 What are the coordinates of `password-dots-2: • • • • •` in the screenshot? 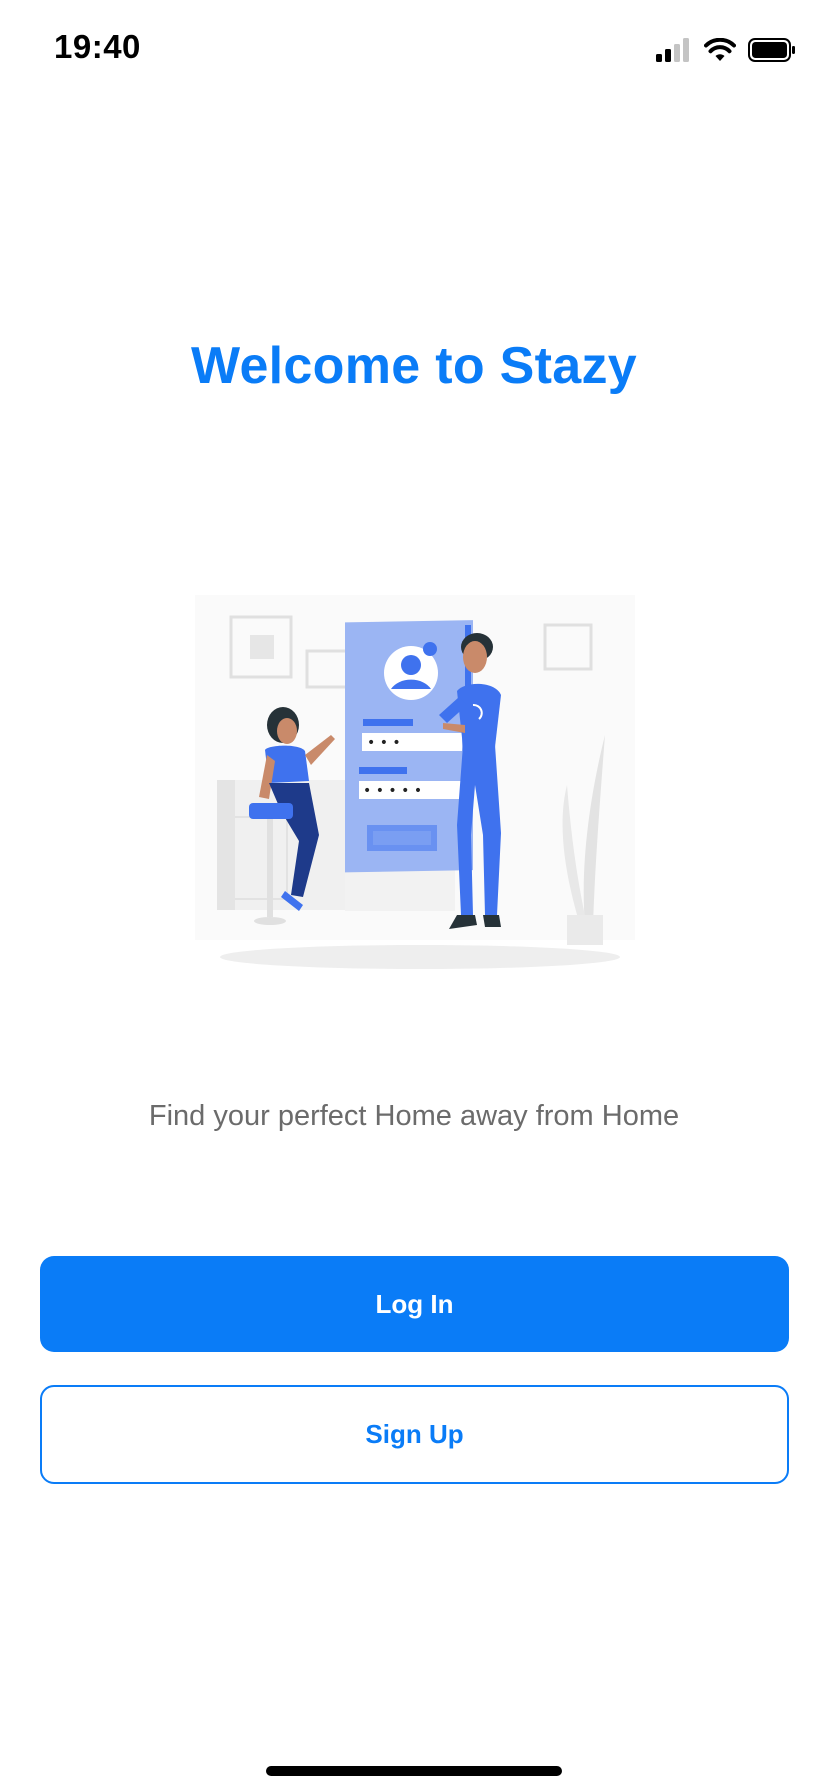 It's located at (392, 791).